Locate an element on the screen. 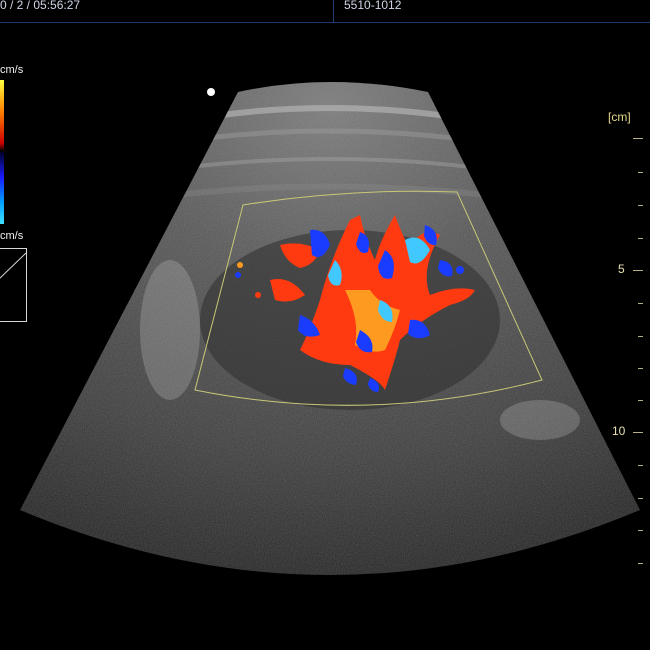 The width and height of the screenshot is (650, 650). velocity-colorbar-negative is located at coordinates (2, 188).